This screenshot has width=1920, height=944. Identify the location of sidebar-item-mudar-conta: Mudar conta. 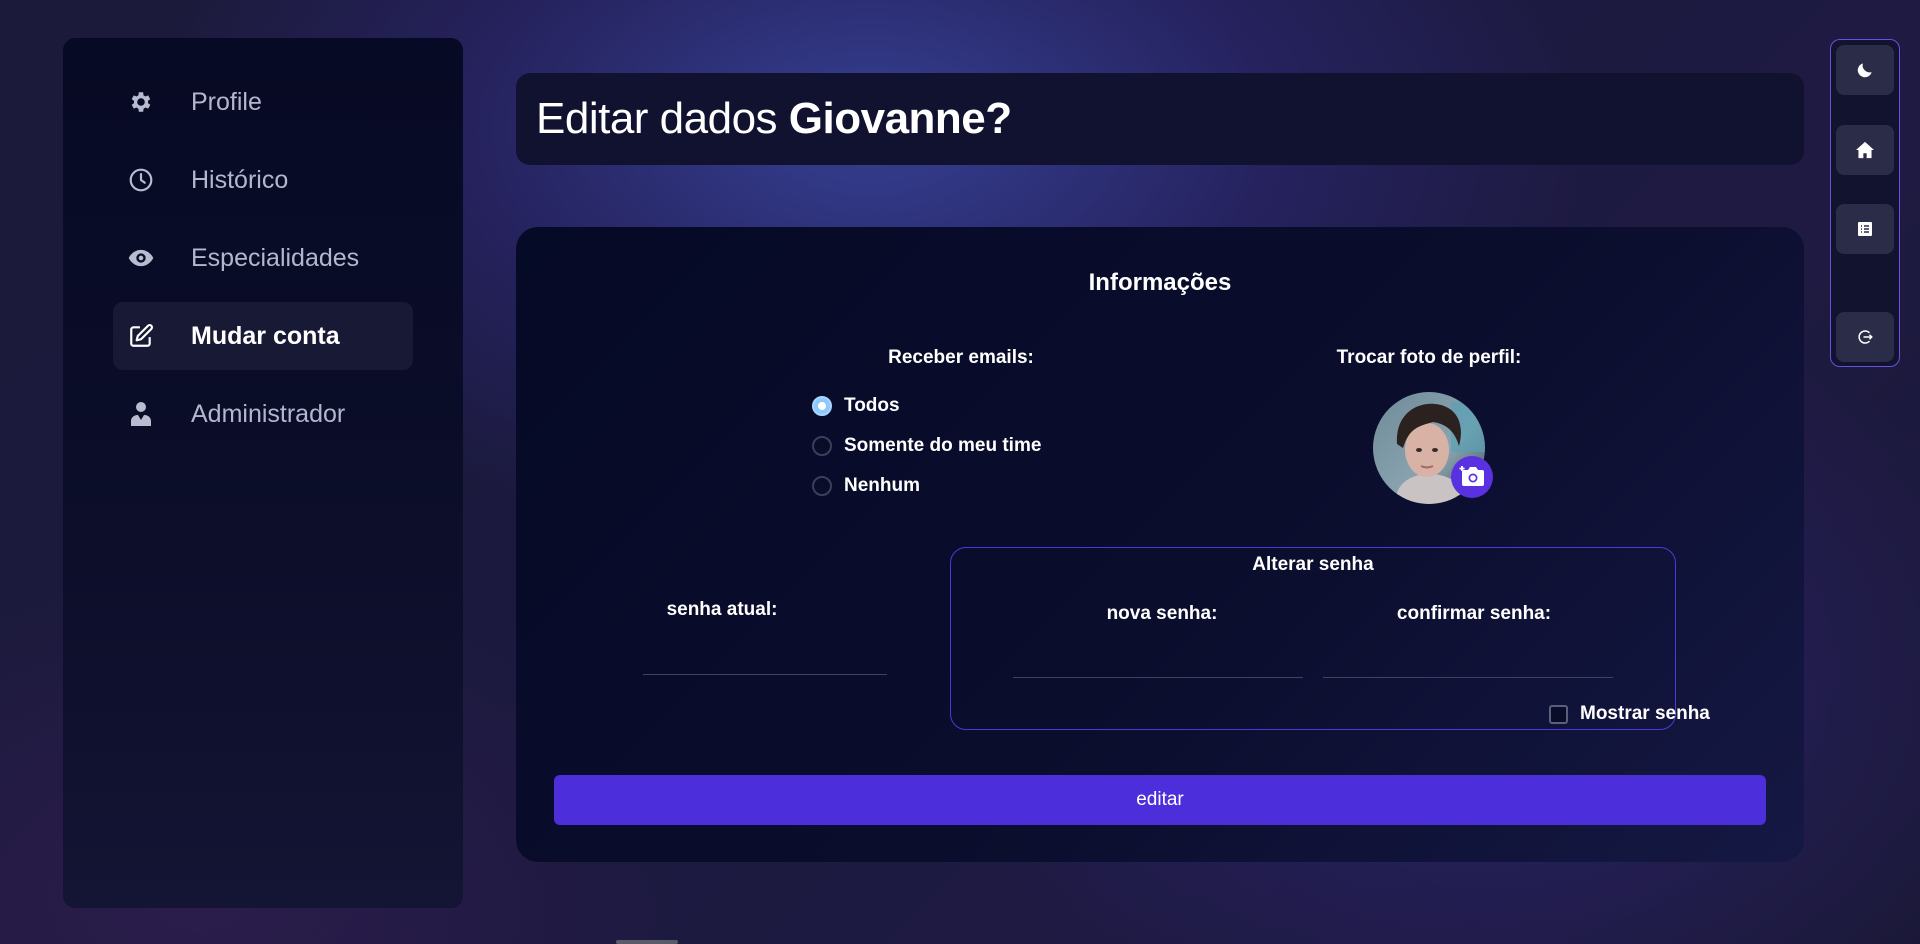
(263, 336).